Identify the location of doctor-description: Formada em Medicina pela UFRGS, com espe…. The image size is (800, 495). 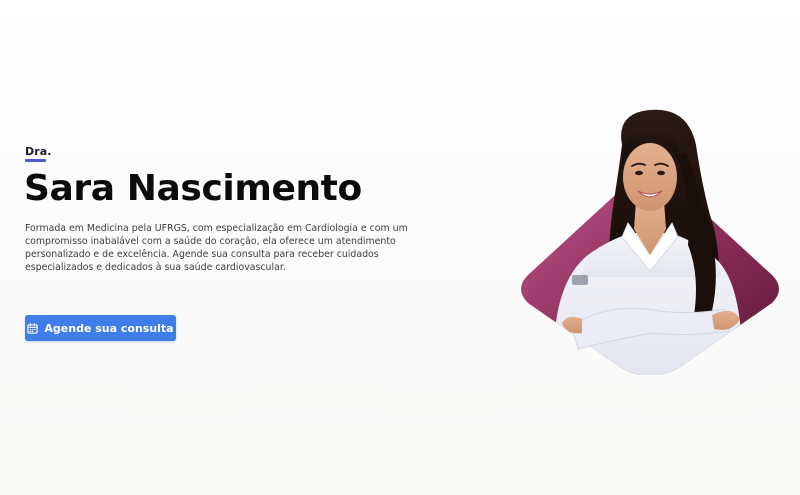
(216, 248).